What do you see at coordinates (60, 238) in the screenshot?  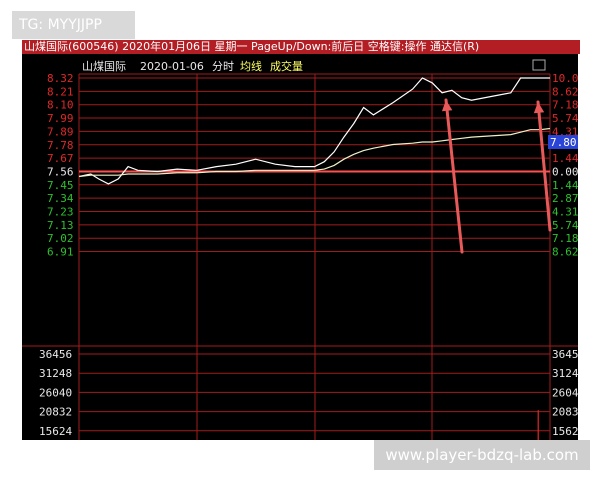 I see `price-tick-label: 7.02` at bounding box center [60, 238].